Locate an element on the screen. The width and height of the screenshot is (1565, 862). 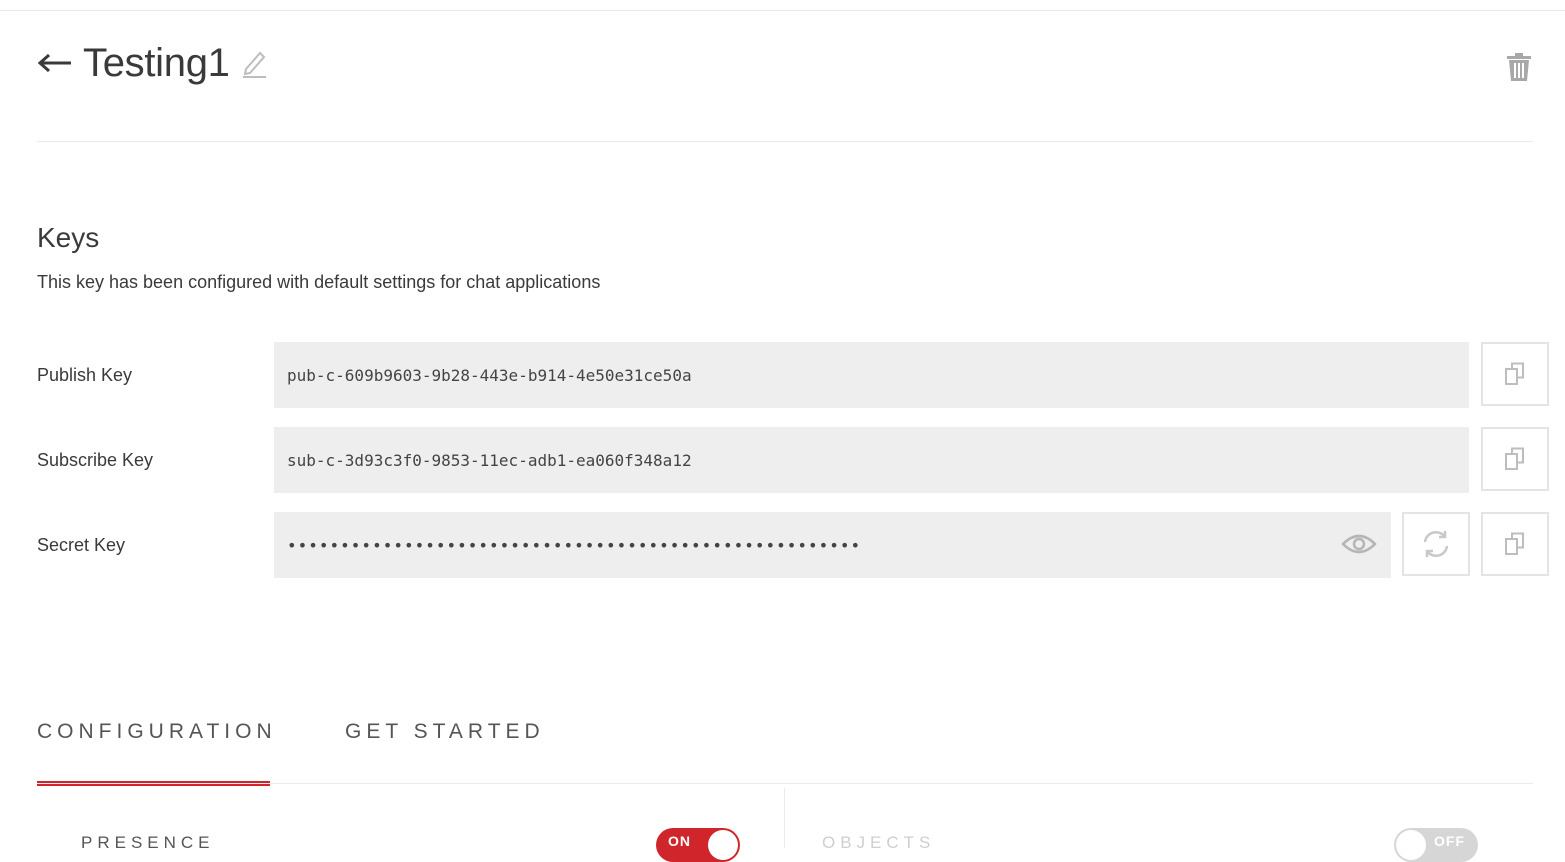
objects-toggle: OFF is located at coordinates (1436, 845).